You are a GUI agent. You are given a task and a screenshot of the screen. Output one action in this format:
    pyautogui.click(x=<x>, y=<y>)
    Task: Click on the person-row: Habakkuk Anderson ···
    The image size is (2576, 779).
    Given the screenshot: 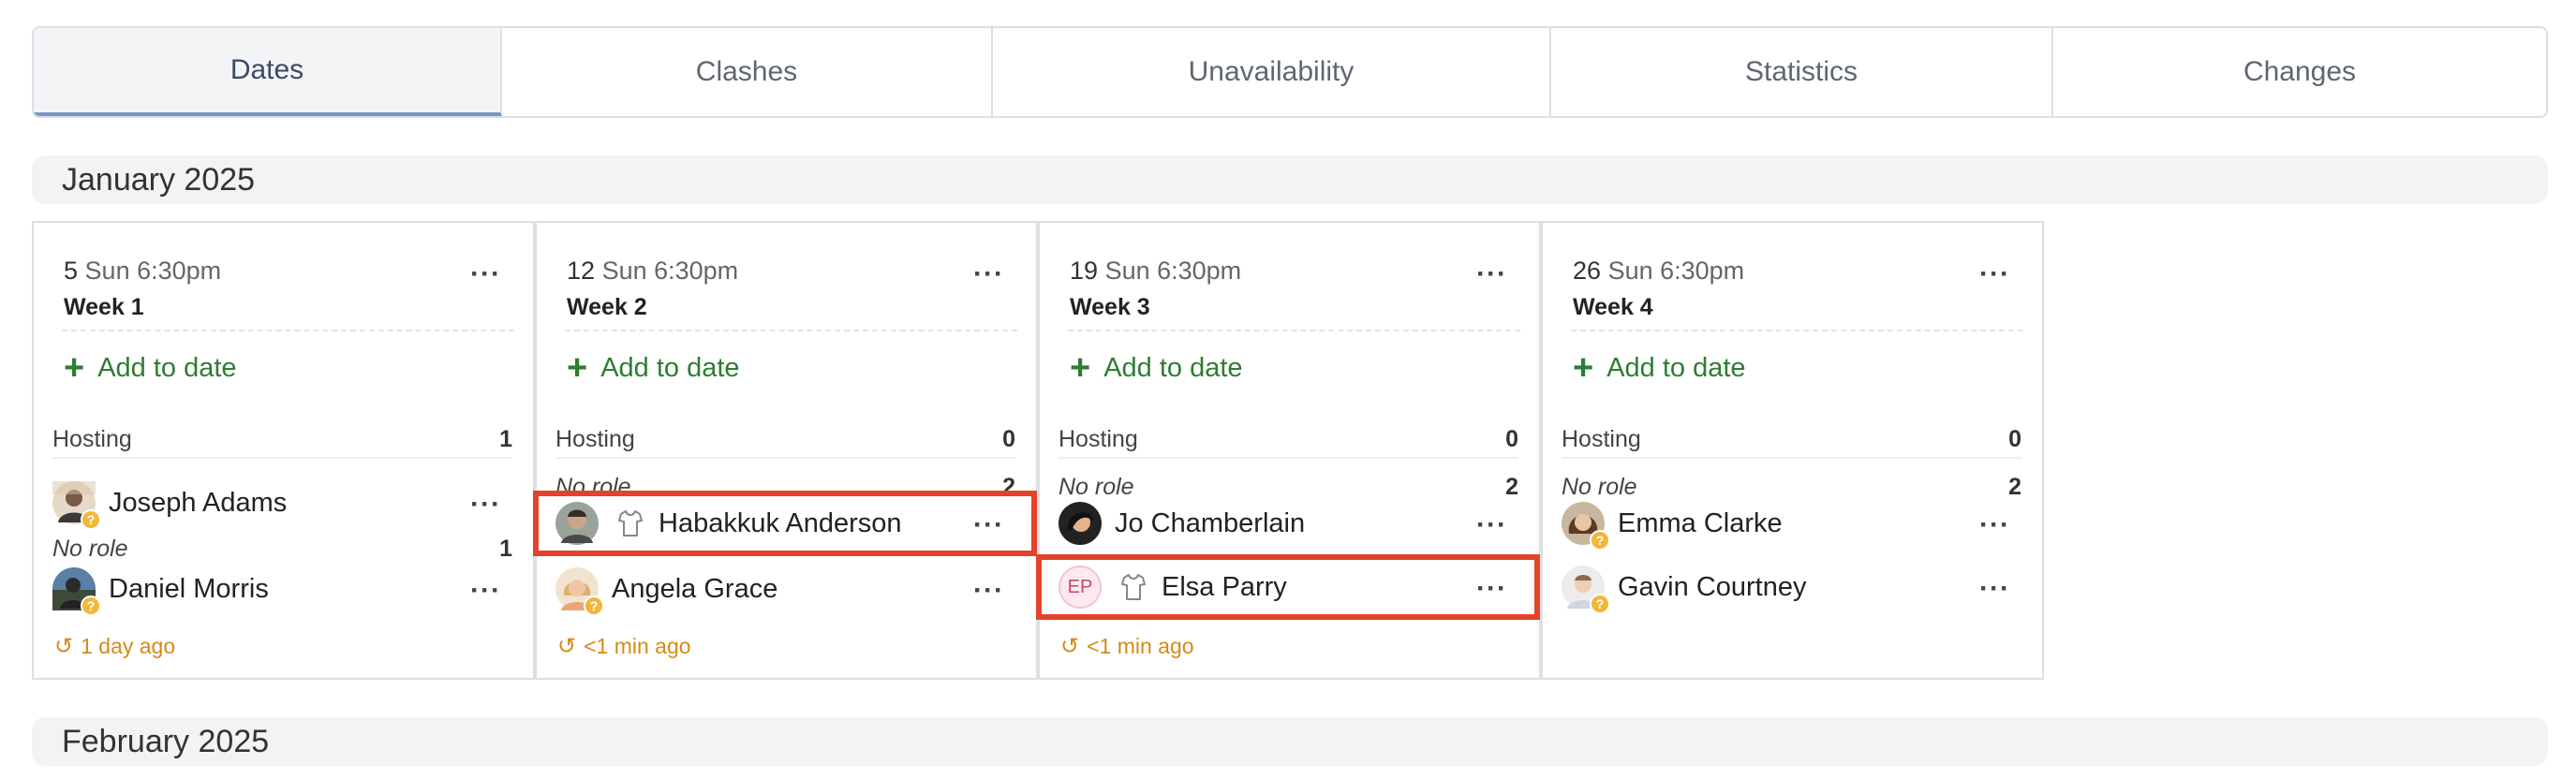 What is the action you would take?
    pyautogui.click(x=785, y=523)
    